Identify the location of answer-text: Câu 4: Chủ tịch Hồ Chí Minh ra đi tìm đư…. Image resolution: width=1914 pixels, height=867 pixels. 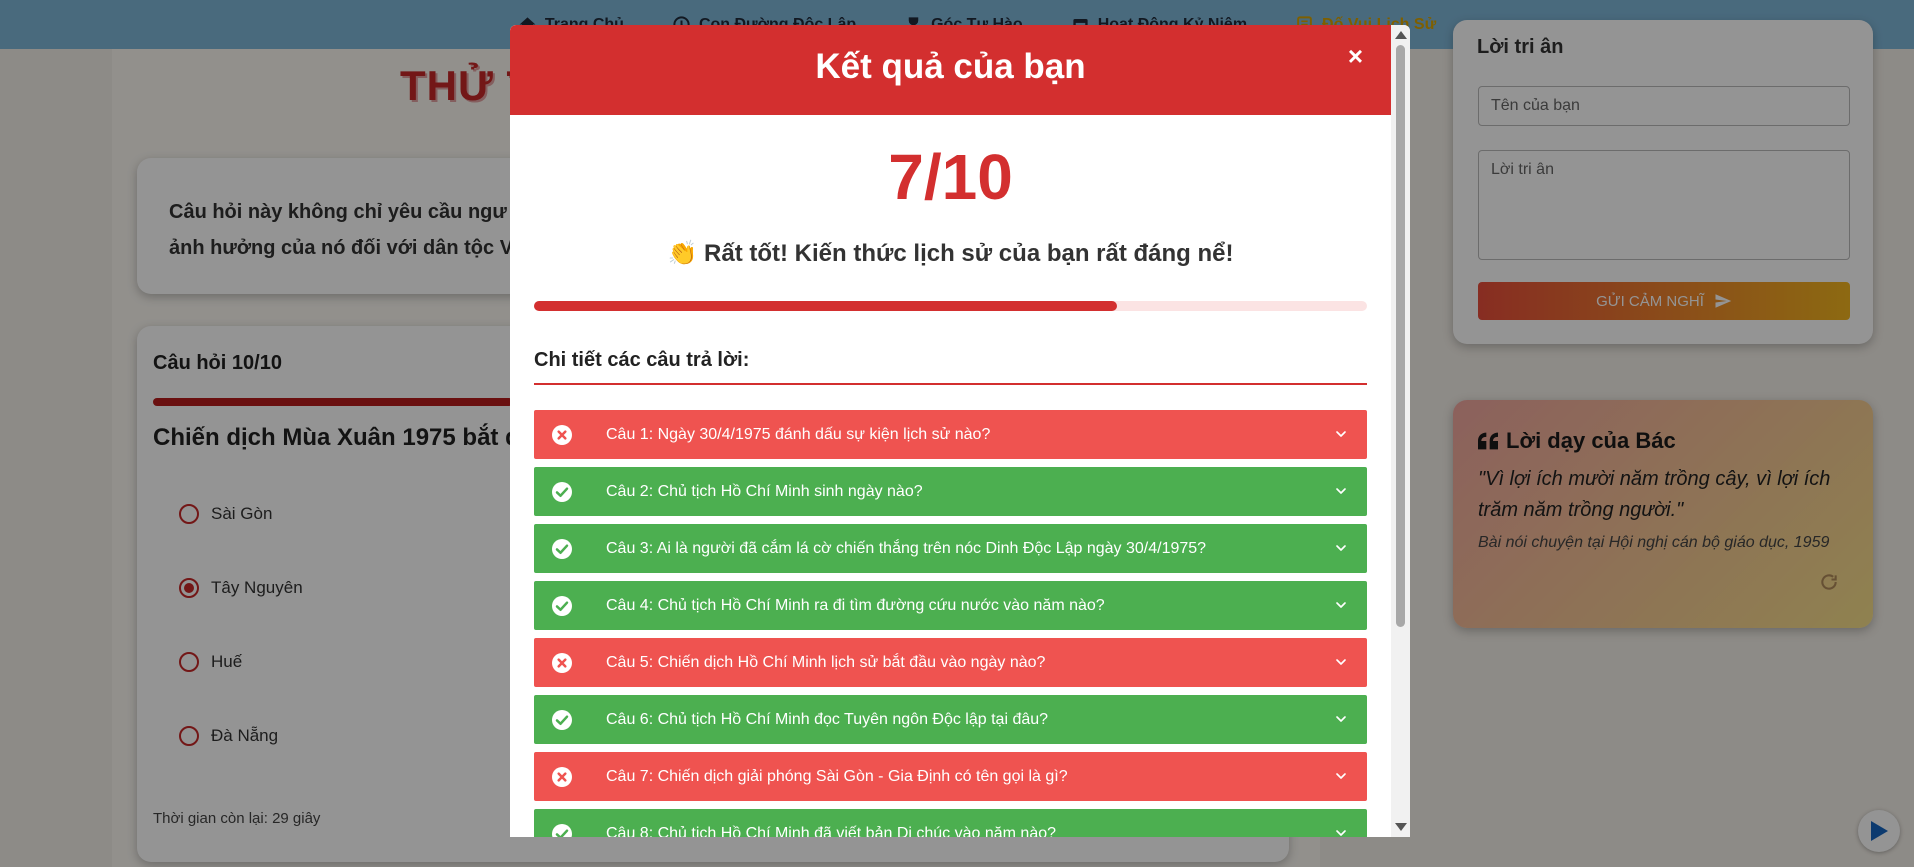
(855, 605).